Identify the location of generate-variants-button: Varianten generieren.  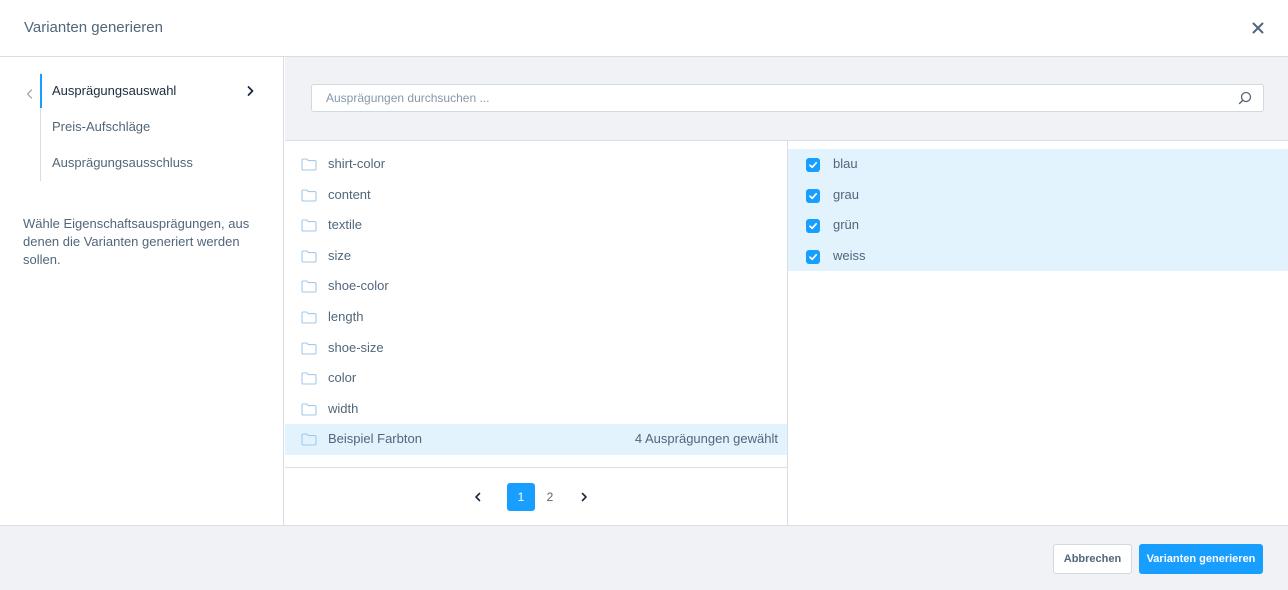
(1201, 559).